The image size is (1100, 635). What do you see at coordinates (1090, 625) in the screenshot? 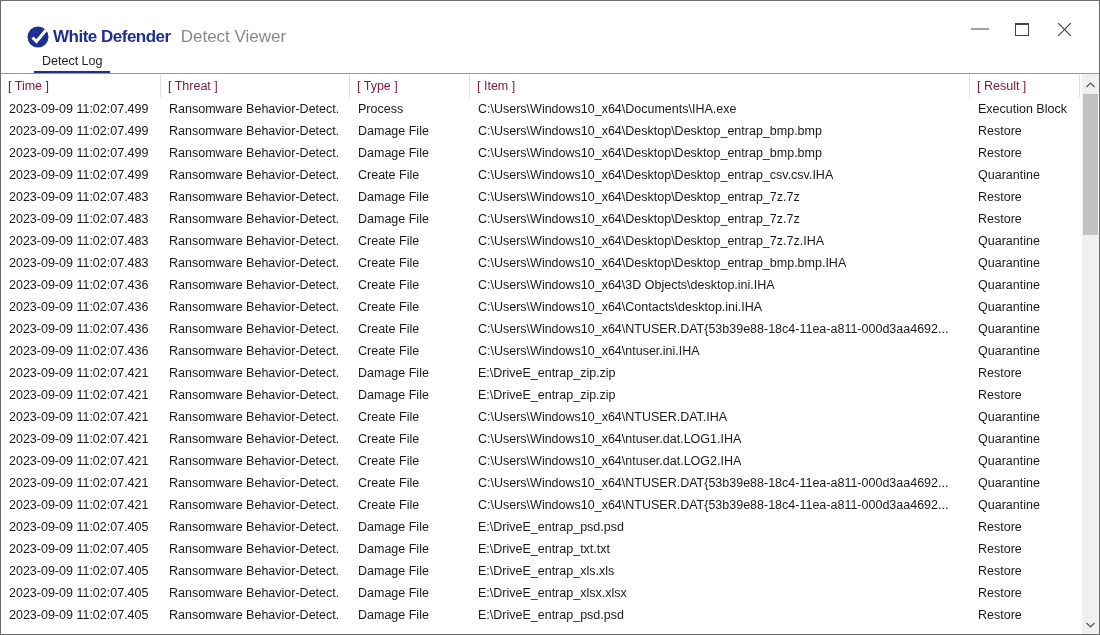
I see `scroll-down-icon` at bounding box center [1090, 625].